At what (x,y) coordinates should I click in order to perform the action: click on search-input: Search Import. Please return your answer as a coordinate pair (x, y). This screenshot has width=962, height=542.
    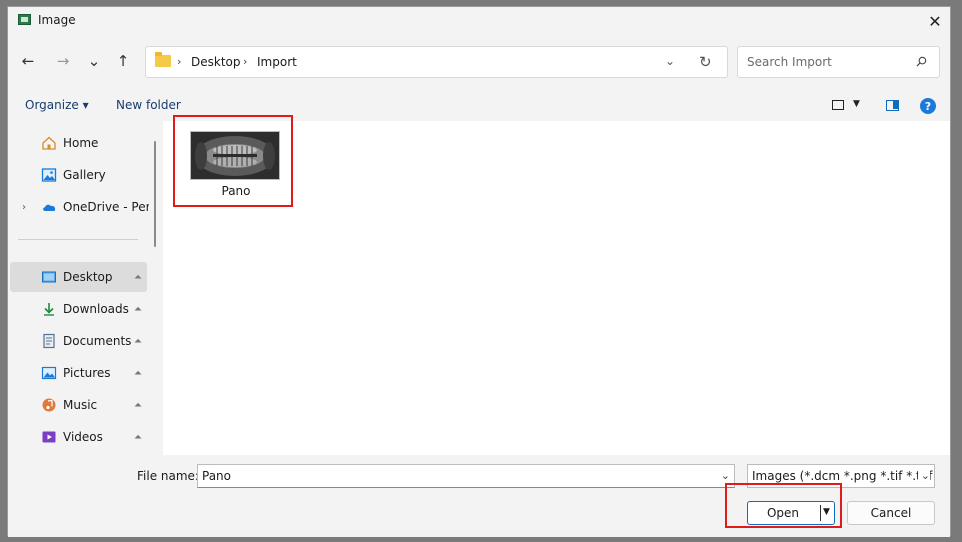
    Looking at the image, I should click on (838, 62).